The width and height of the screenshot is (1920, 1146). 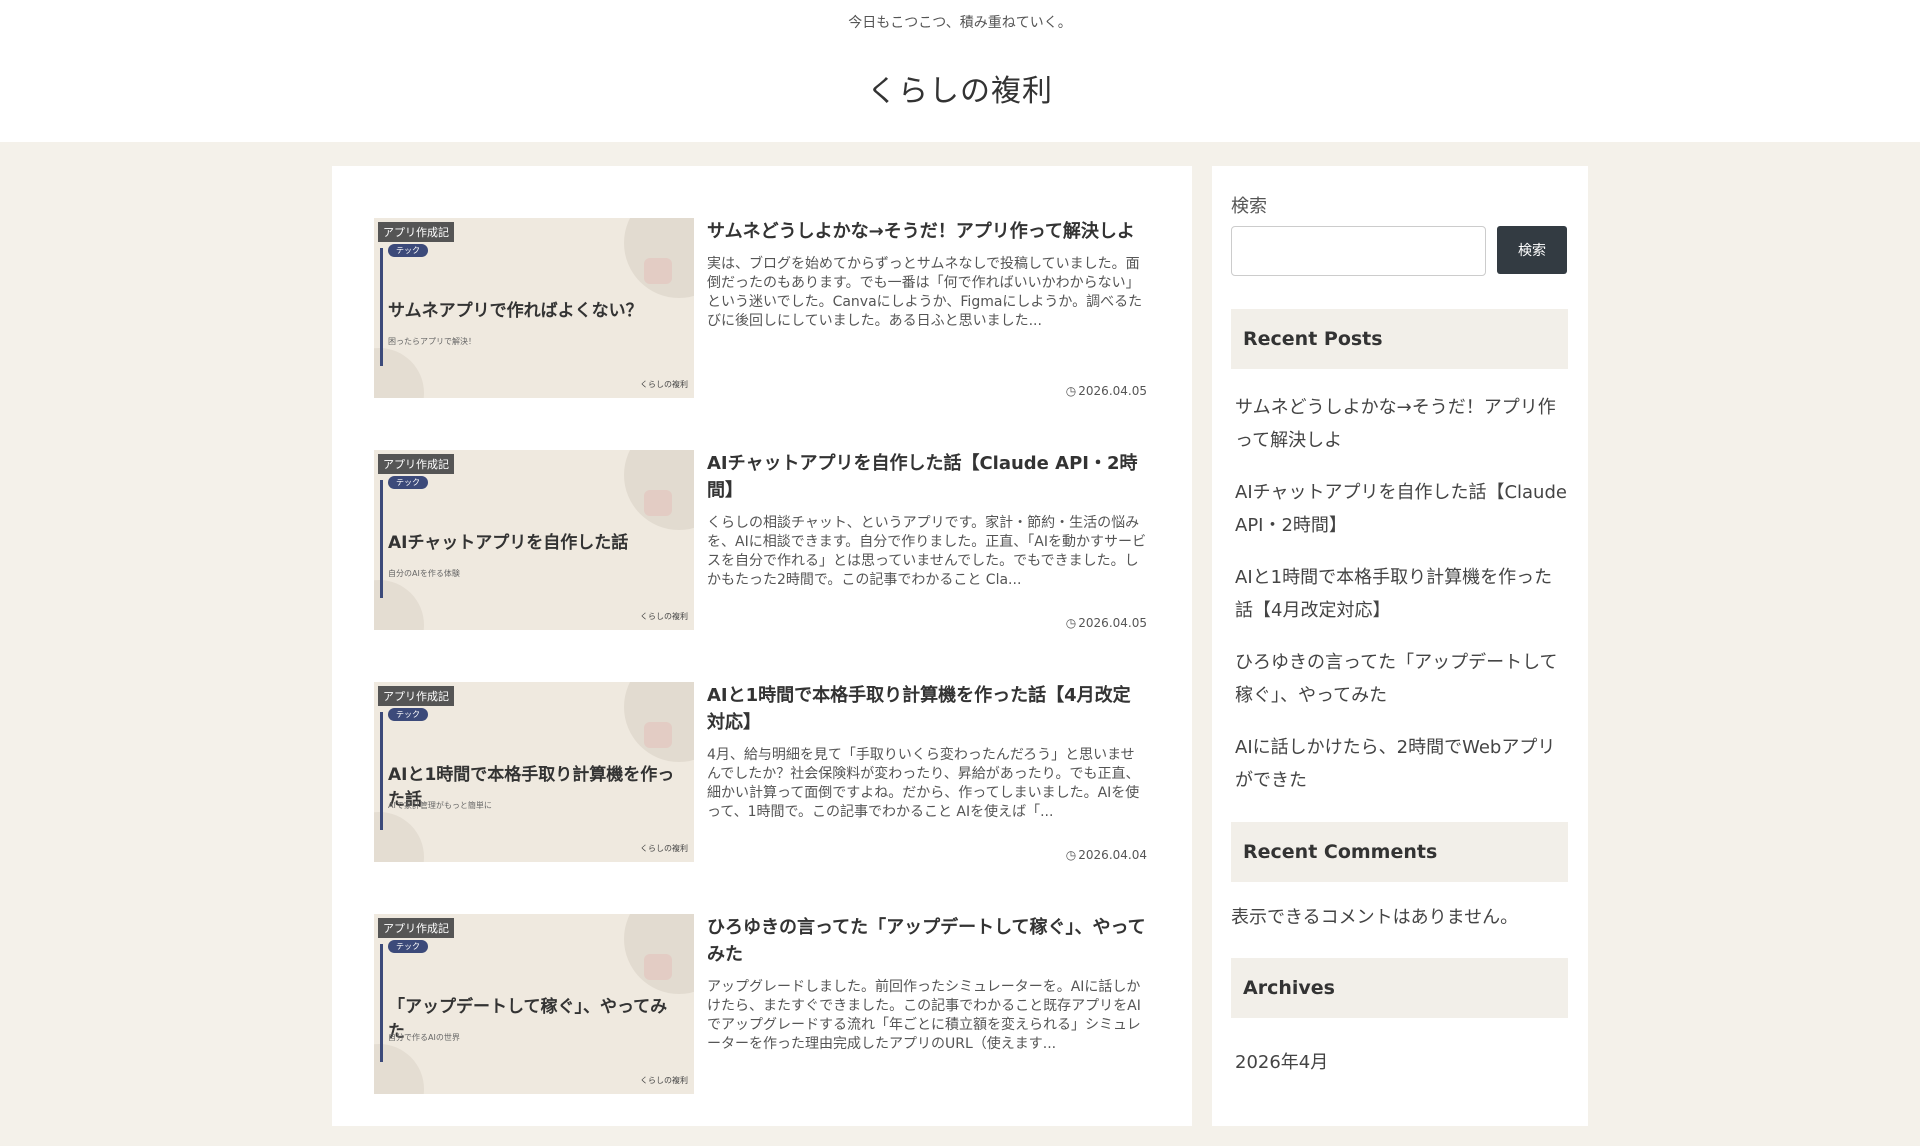 I want to click on archive-link: 2026年4月, so click(x=1399, y=1061).